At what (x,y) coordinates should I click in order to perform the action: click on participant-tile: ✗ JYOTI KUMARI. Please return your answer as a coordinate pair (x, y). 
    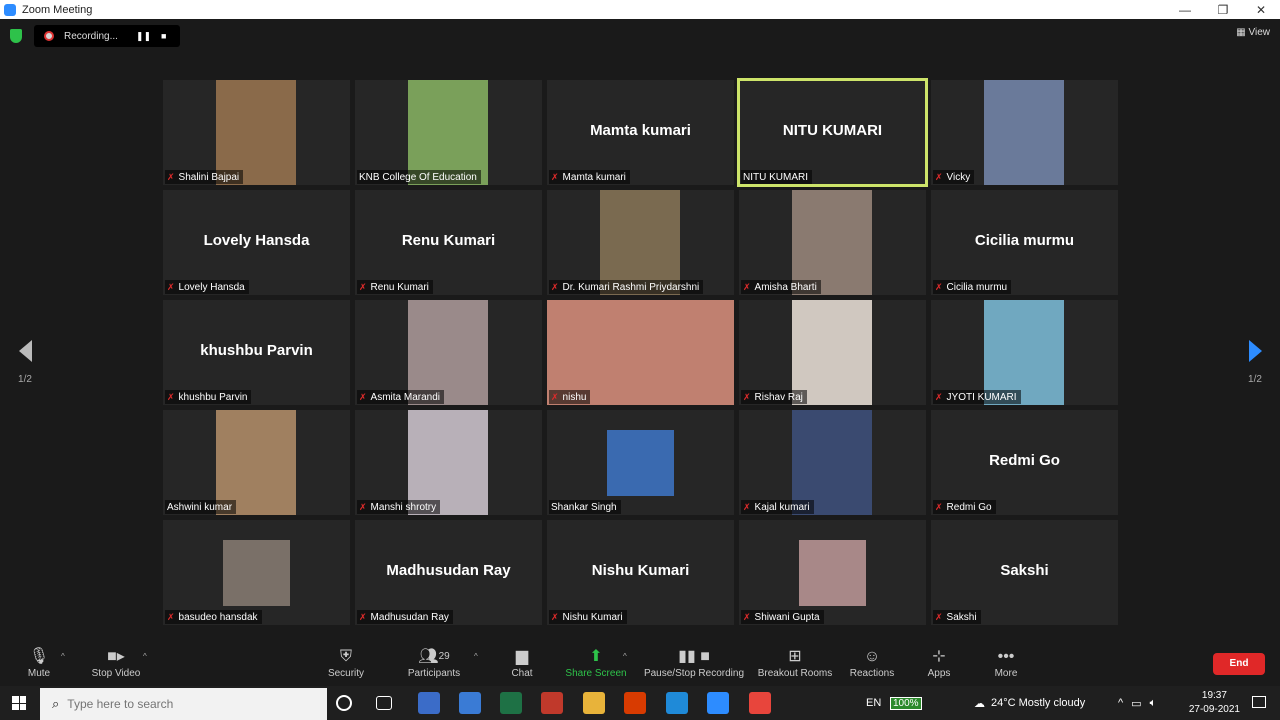
    Looking at the image, I should click on (1024, 352).